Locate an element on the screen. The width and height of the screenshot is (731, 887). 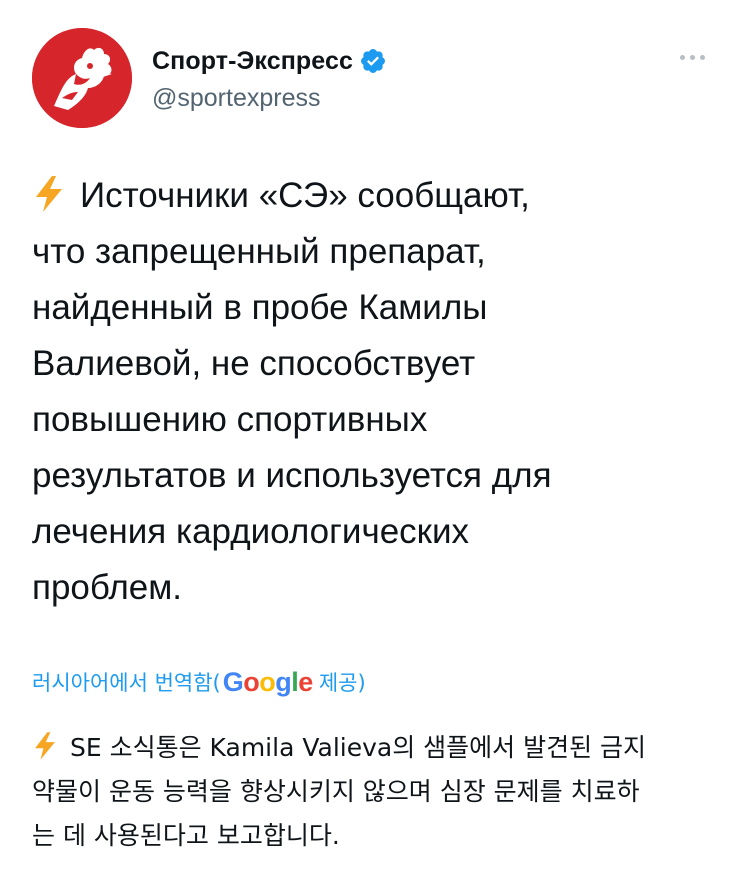
tweet-line: Источники «СЭ» сообщают, is located at coordinates (362, 196).